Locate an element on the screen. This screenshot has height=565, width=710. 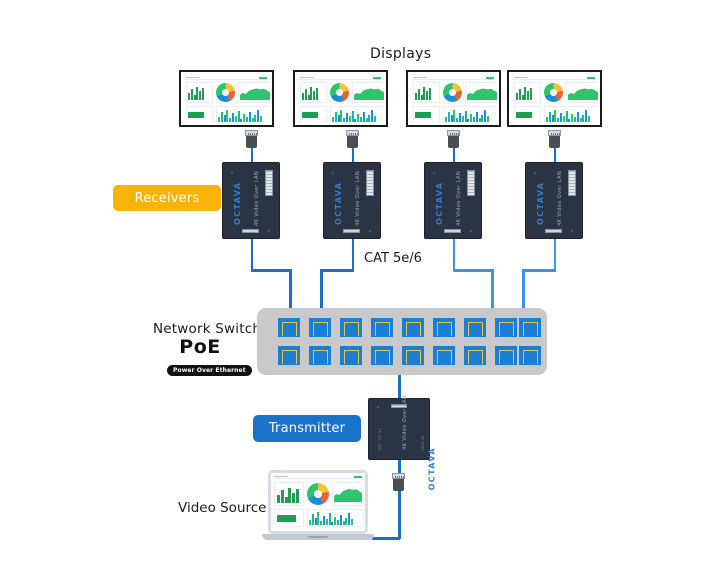
cable-display-4-to-receiver is located at coordinates (554, 155).